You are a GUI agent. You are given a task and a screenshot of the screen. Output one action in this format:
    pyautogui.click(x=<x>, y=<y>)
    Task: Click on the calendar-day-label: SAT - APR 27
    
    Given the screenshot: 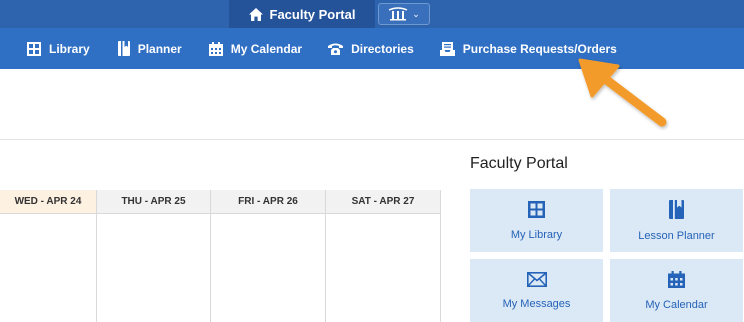 What is the action you would take?
    pyautogui.click(x=383, y=201)
    